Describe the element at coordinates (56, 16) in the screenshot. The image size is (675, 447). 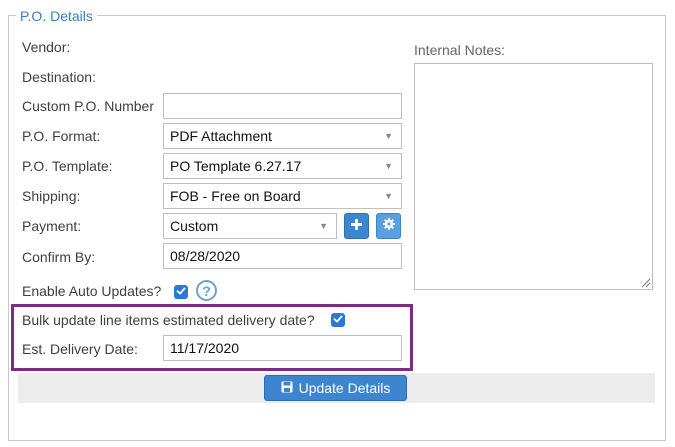
I see `po-details-legend: P.O. Details` at that location.